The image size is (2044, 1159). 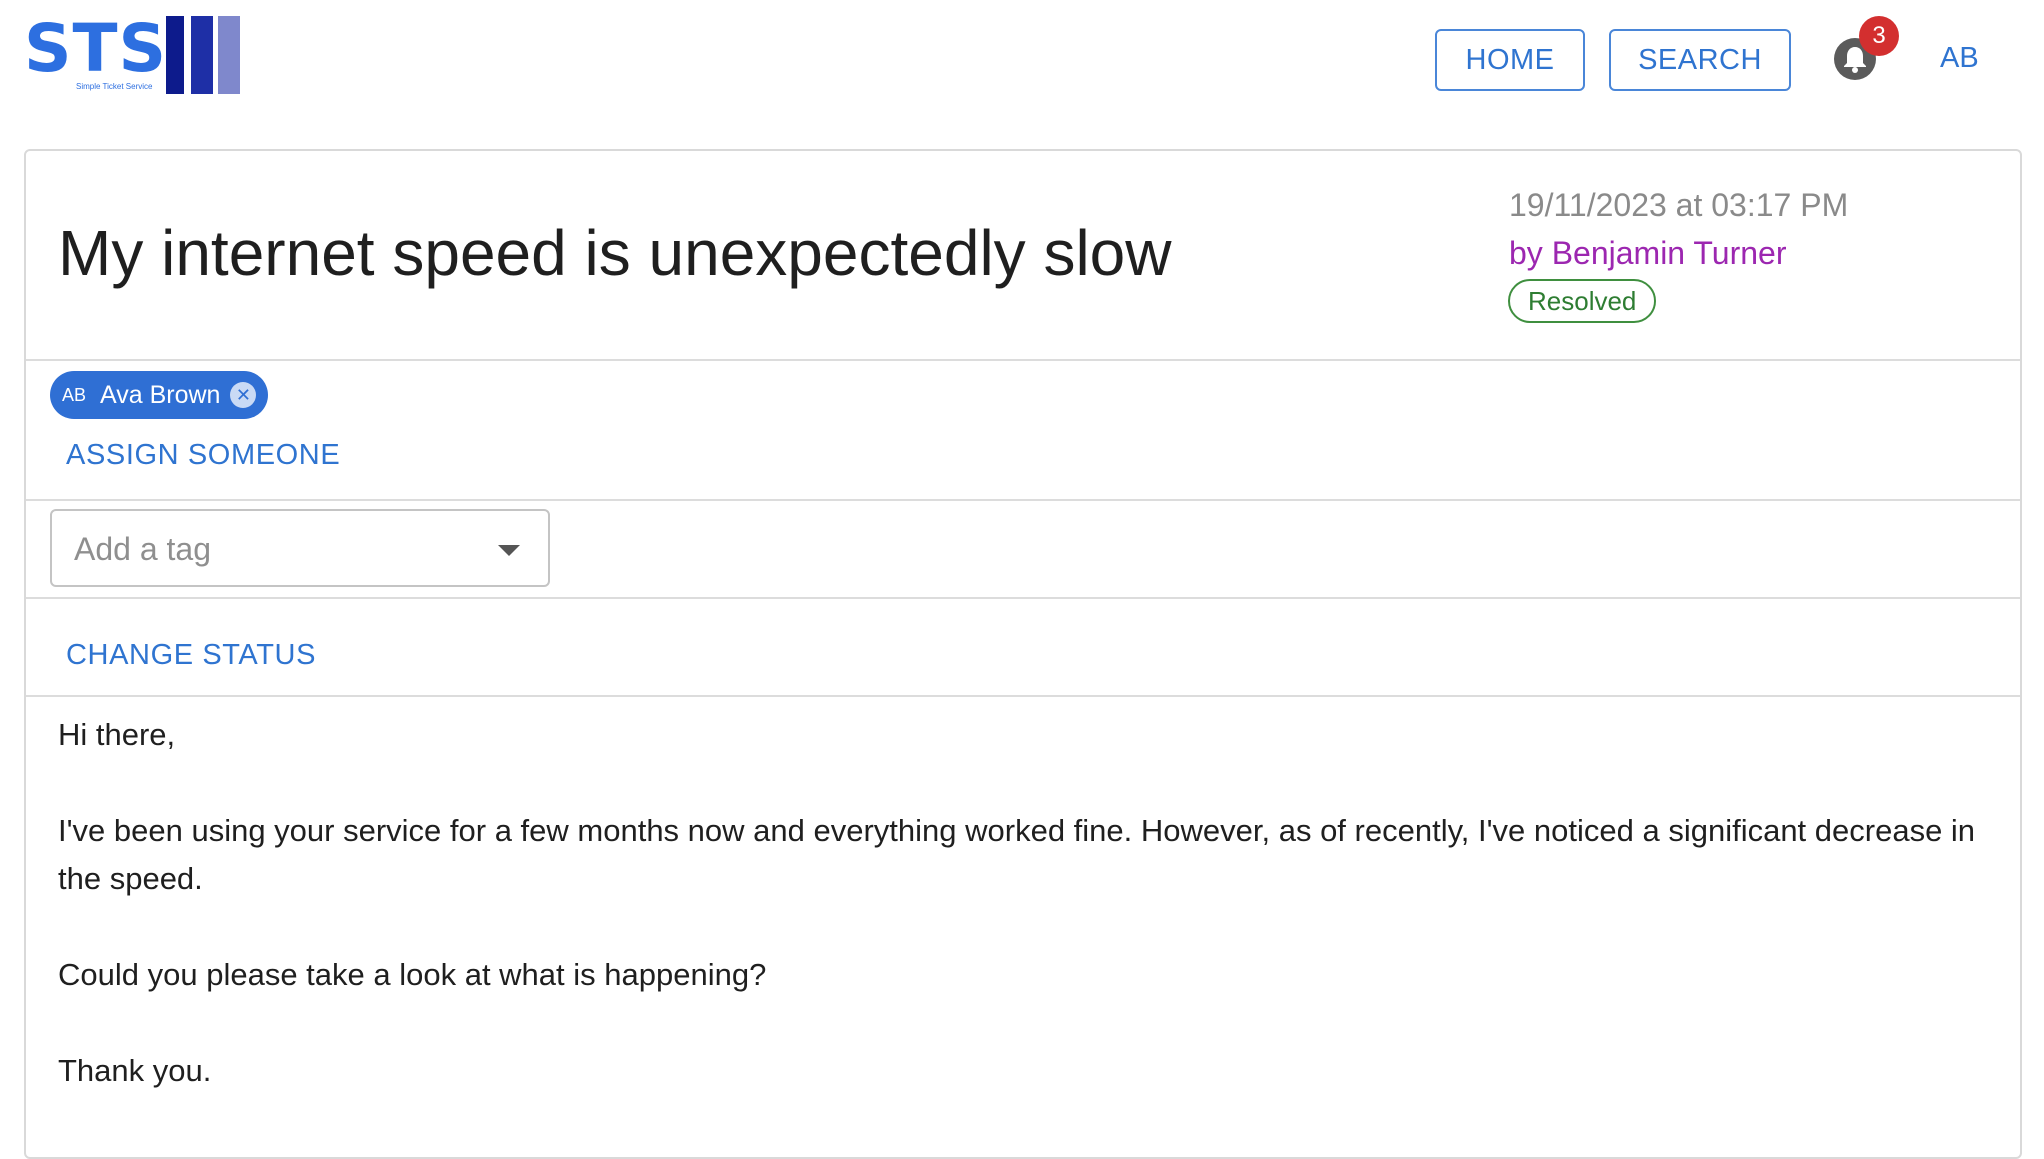 I want to click on ticket-title: My internet speed is unexpectedly slow, so click(x=615, y=253).